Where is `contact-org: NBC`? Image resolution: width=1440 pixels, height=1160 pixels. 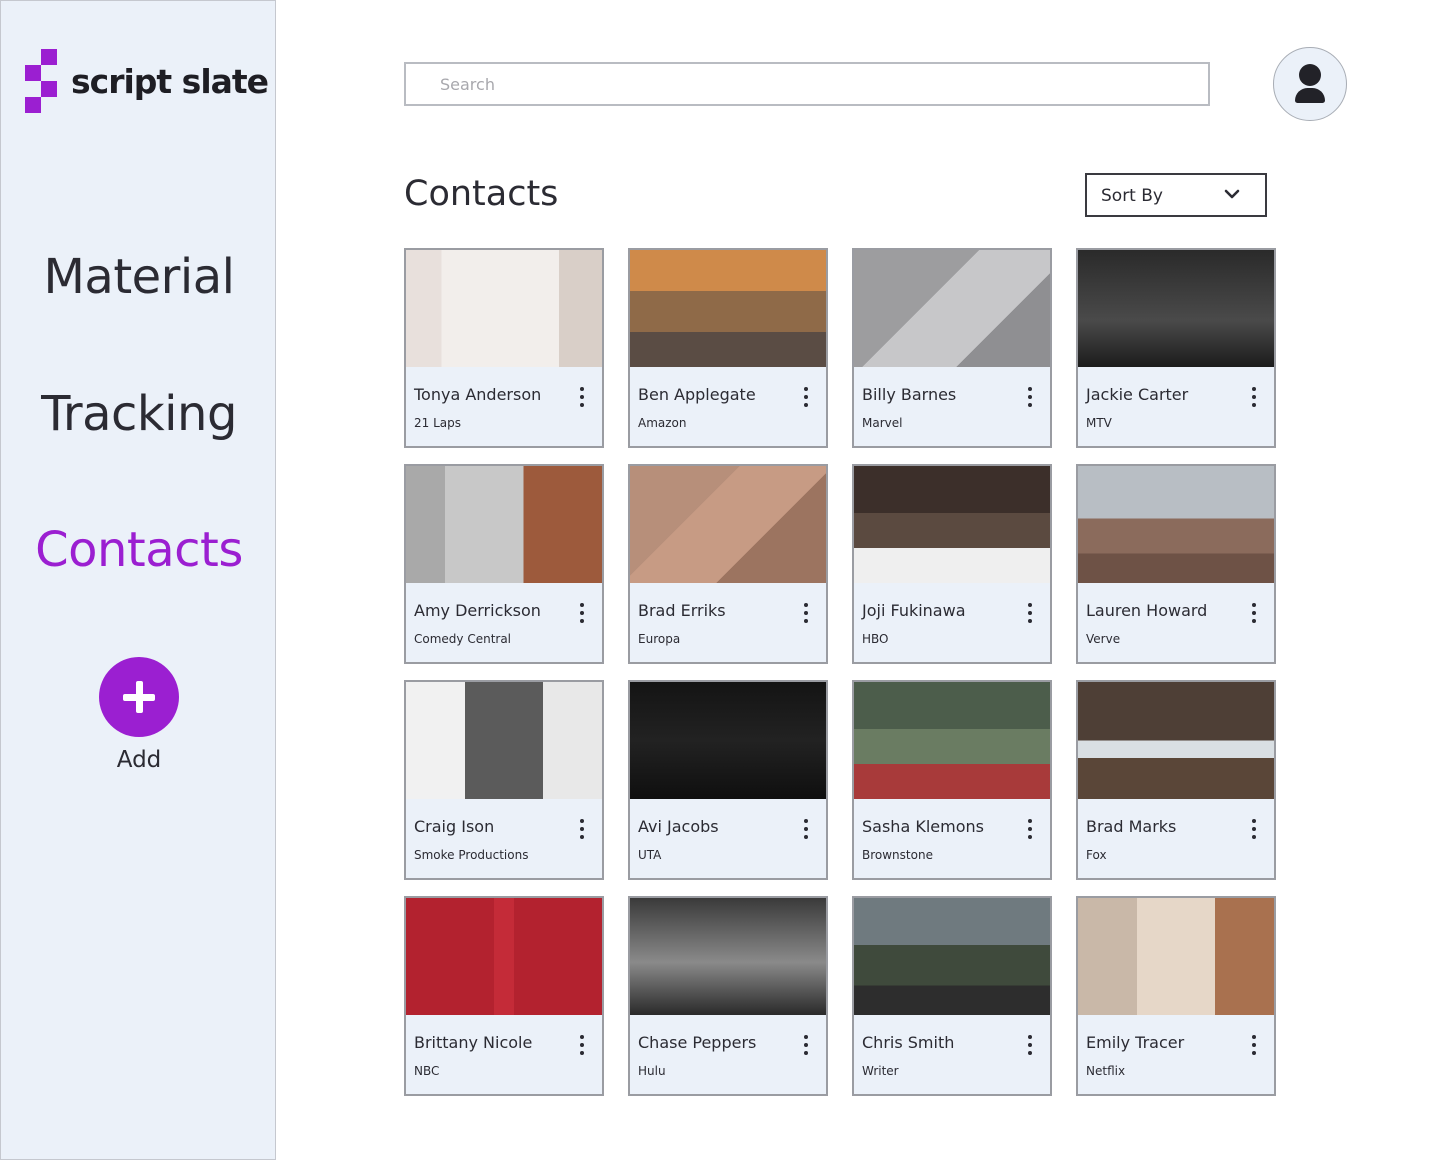 contact-org: NBC is located at coordinates (427, 1071).